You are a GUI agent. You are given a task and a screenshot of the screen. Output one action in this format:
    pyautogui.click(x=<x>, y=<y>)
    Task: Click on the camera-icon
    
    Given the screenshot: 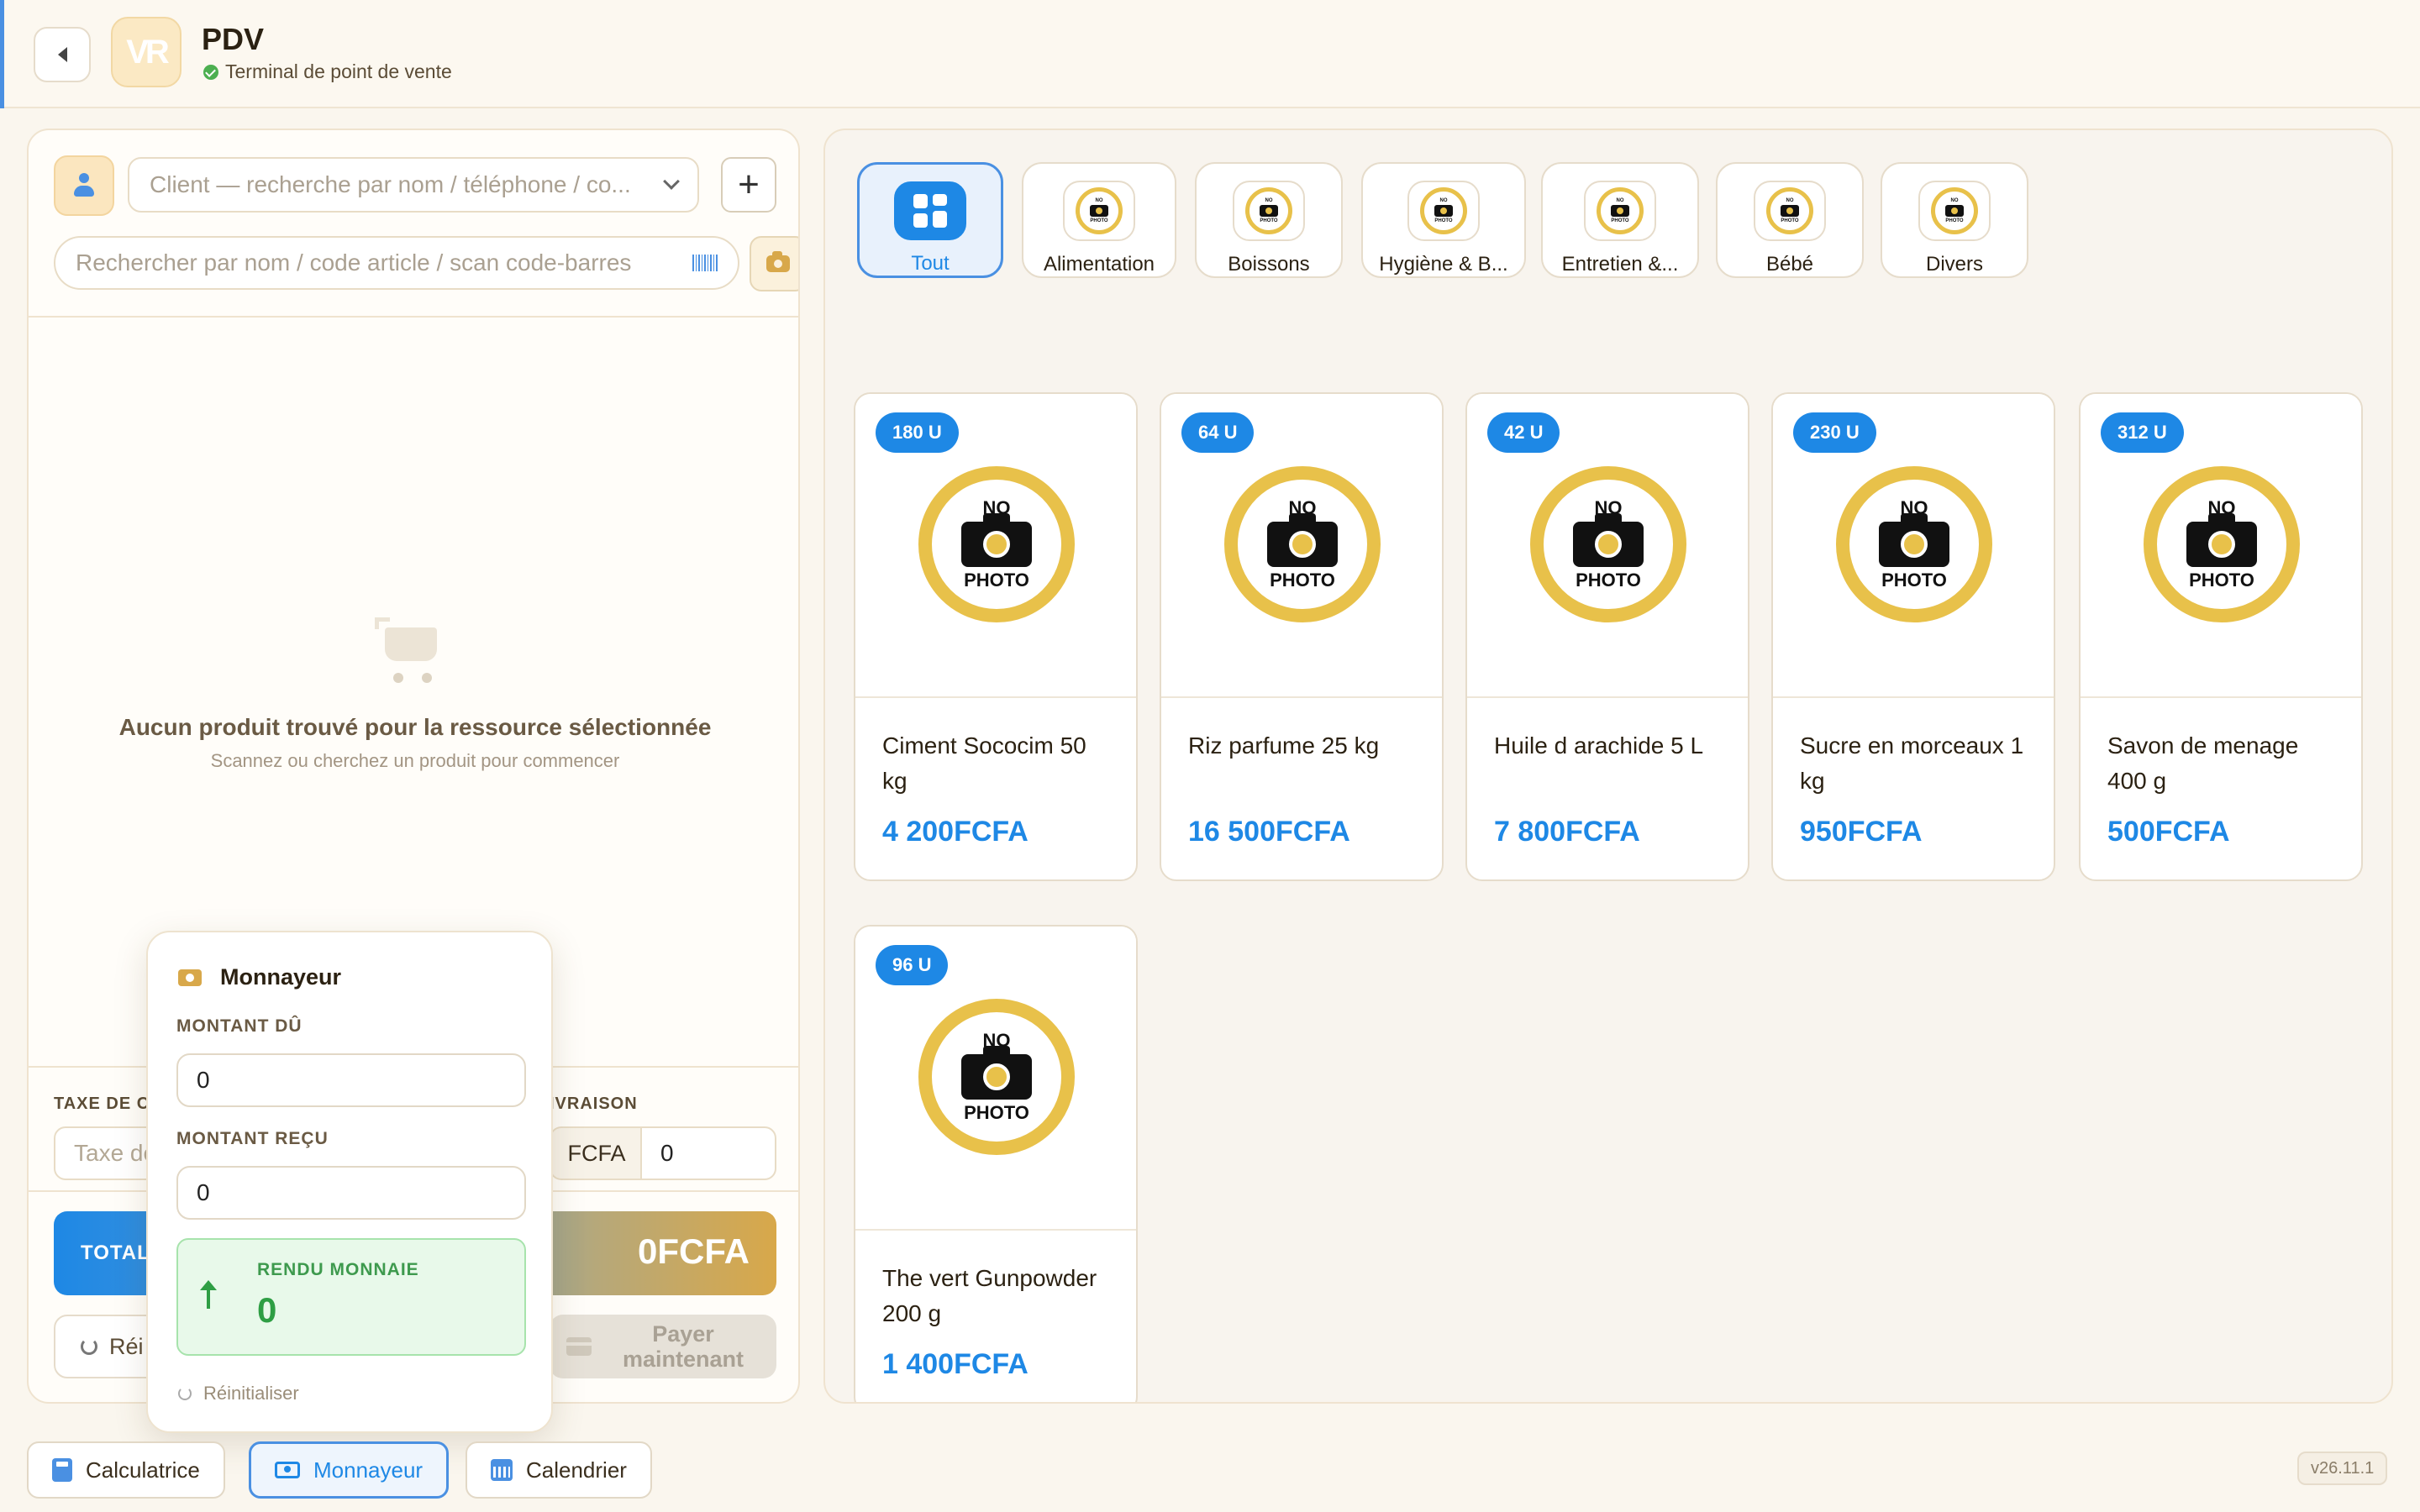 What is the action you would take?
    pyautogui.click(x=778, y=261)
    